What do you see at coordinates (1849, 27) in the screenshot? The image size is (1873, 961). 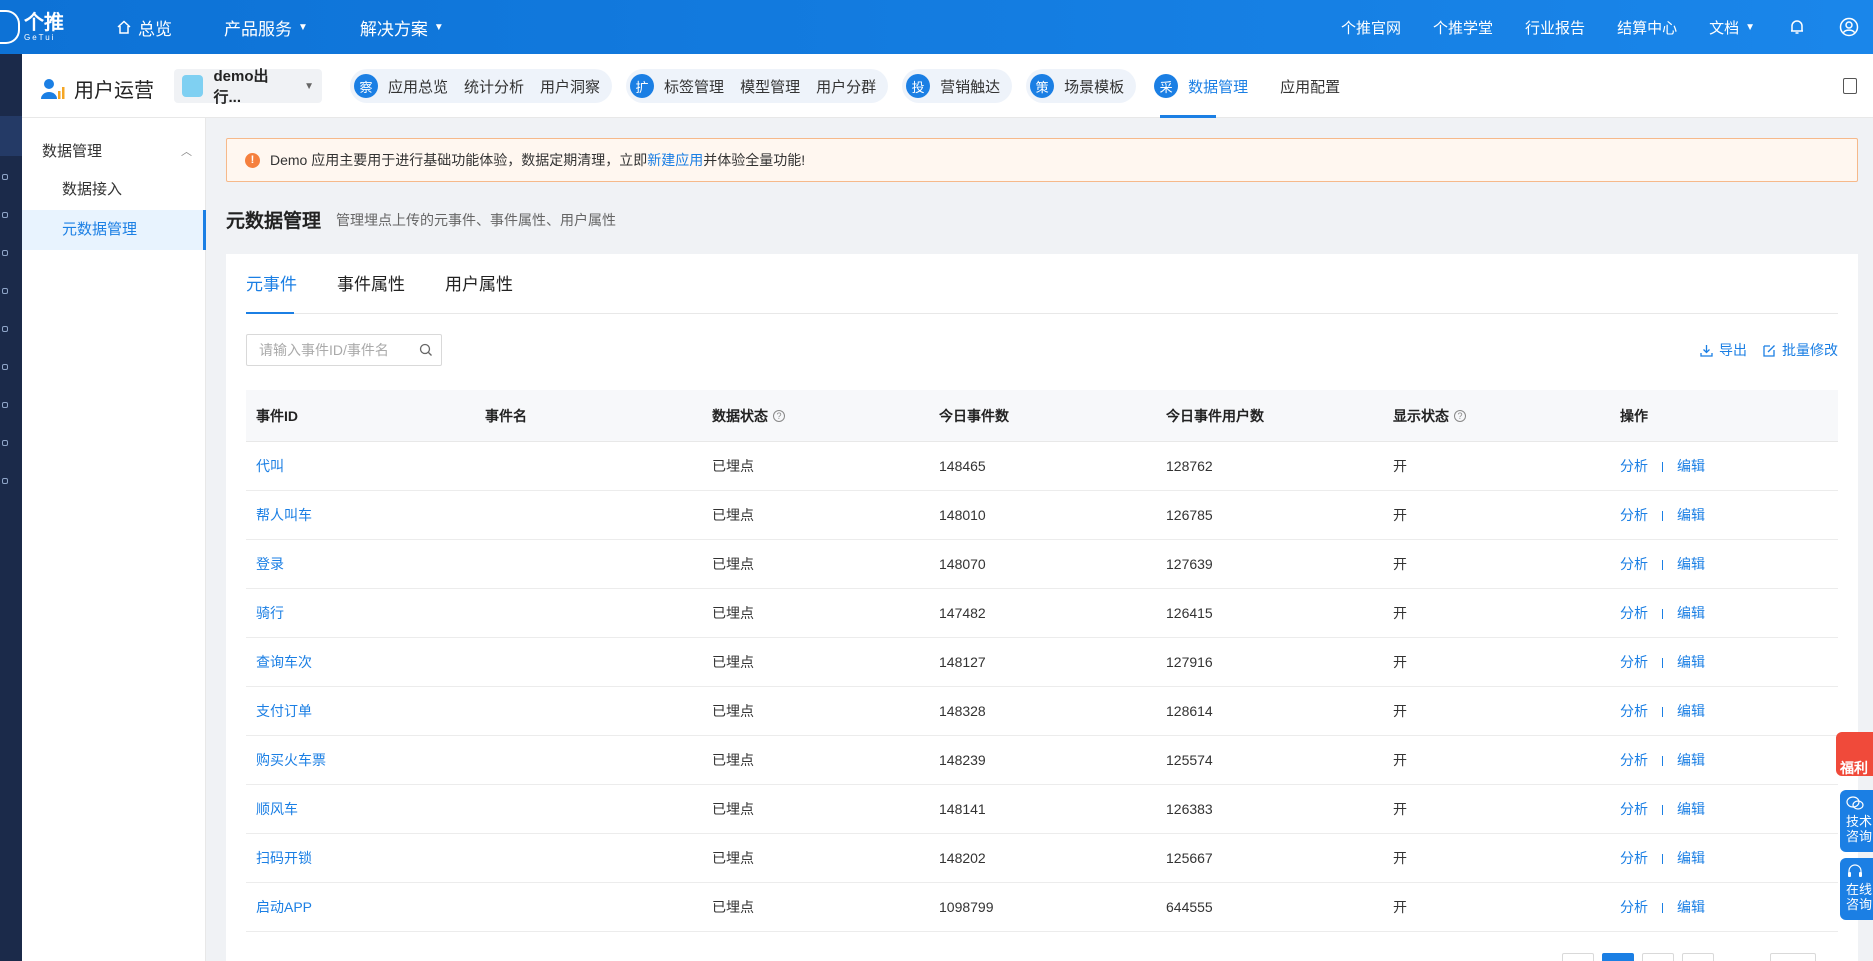 I see `user-avatar-button` at bounding box center [1849, 27].